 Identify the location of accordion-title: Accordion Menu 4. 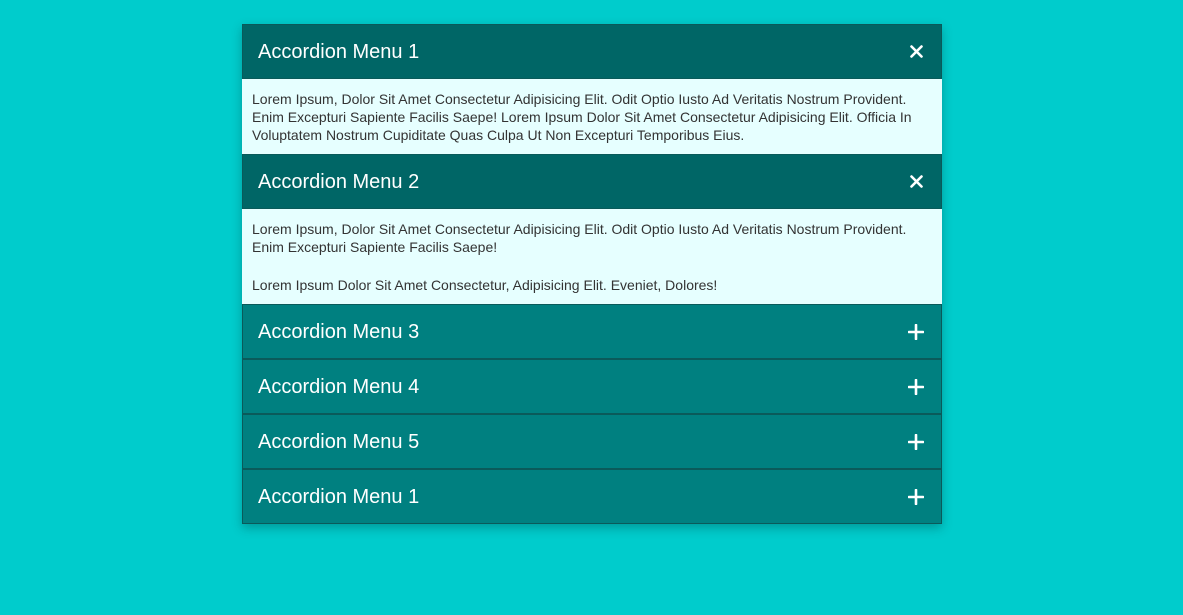
(339, 386).